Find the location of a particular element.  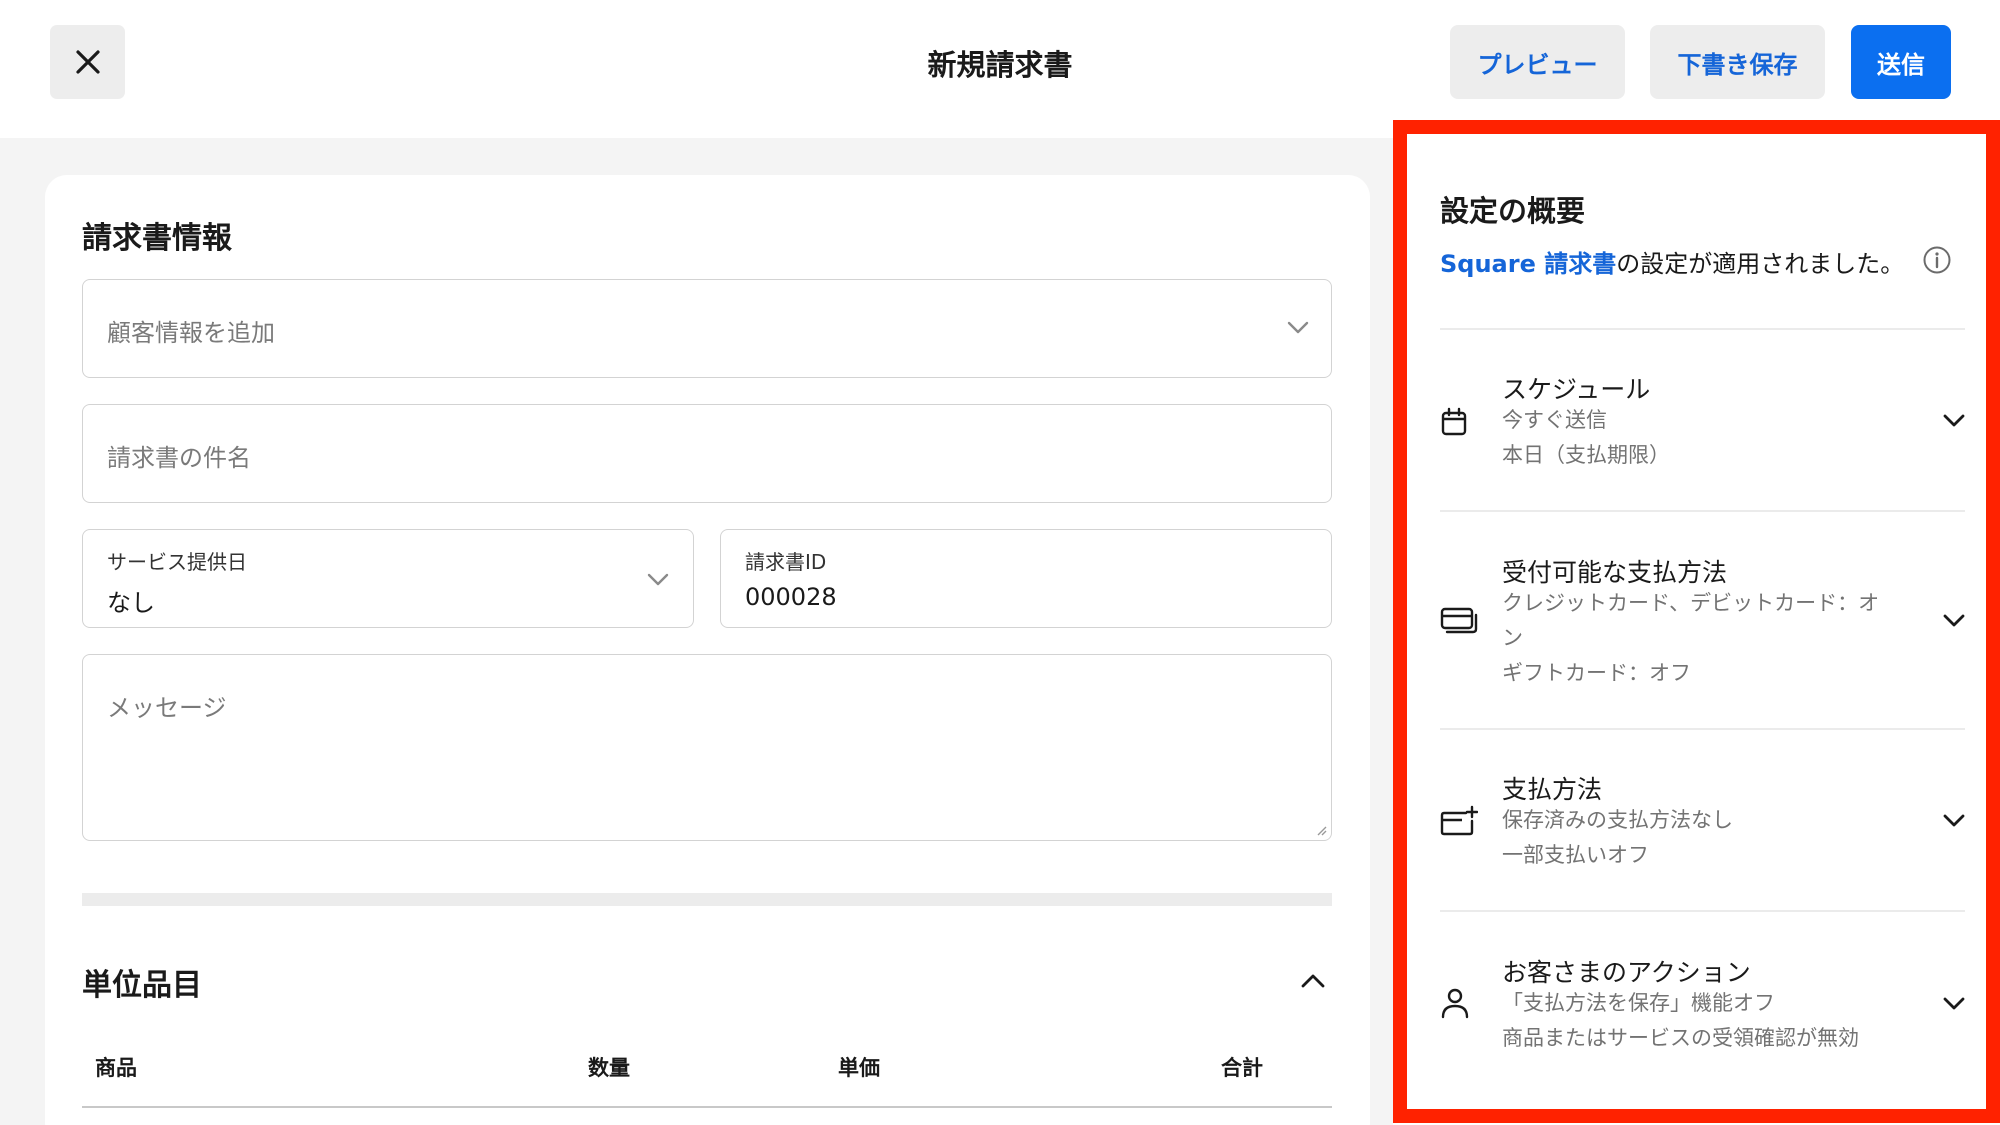

preview-button: プレビュー is located at coordinates (1537, 62).